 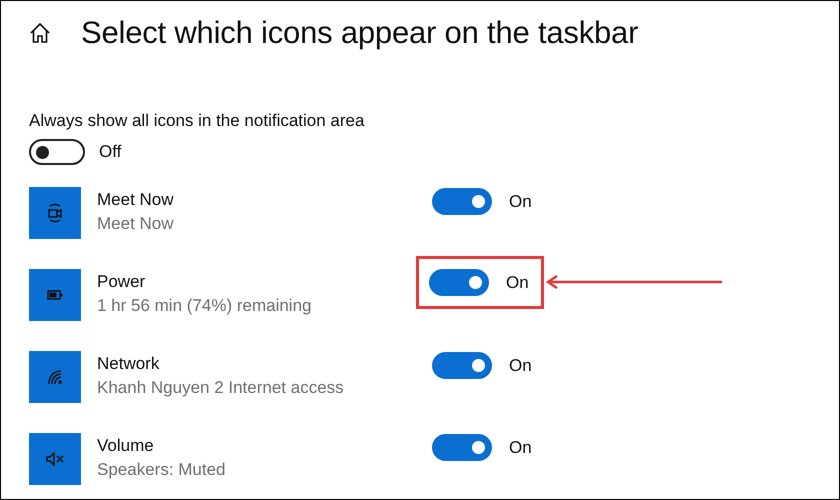 I want to click on speaker-muted-icon, so click(x=55, y=459).